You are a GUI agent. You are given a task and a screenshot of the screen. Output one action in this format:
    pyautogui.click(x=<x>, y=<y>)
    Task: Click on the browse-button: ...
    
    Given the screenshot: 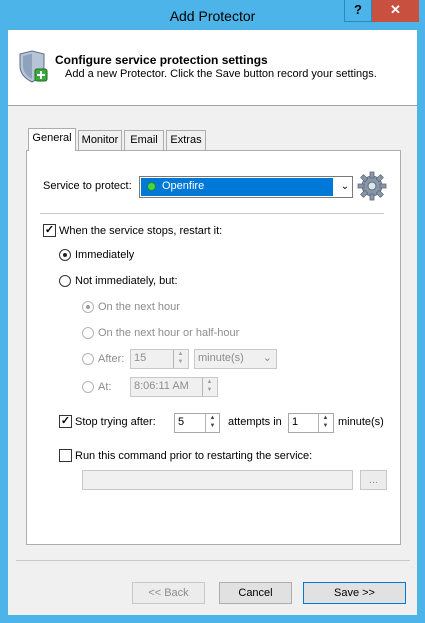 What is the action you would take?
    pyautogui.click(x=373, y=480)
    